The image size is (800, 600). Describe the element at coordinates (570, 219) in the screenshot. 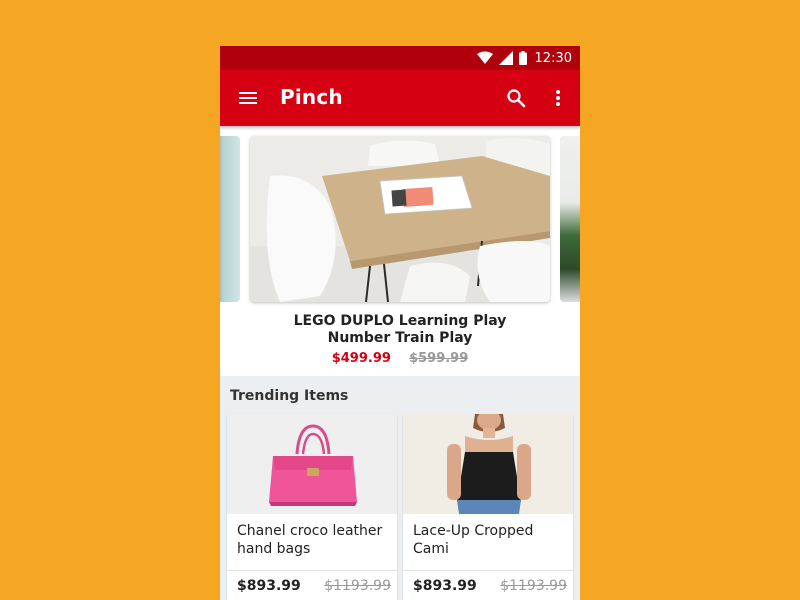

I see `carousel-next-image` at that location.